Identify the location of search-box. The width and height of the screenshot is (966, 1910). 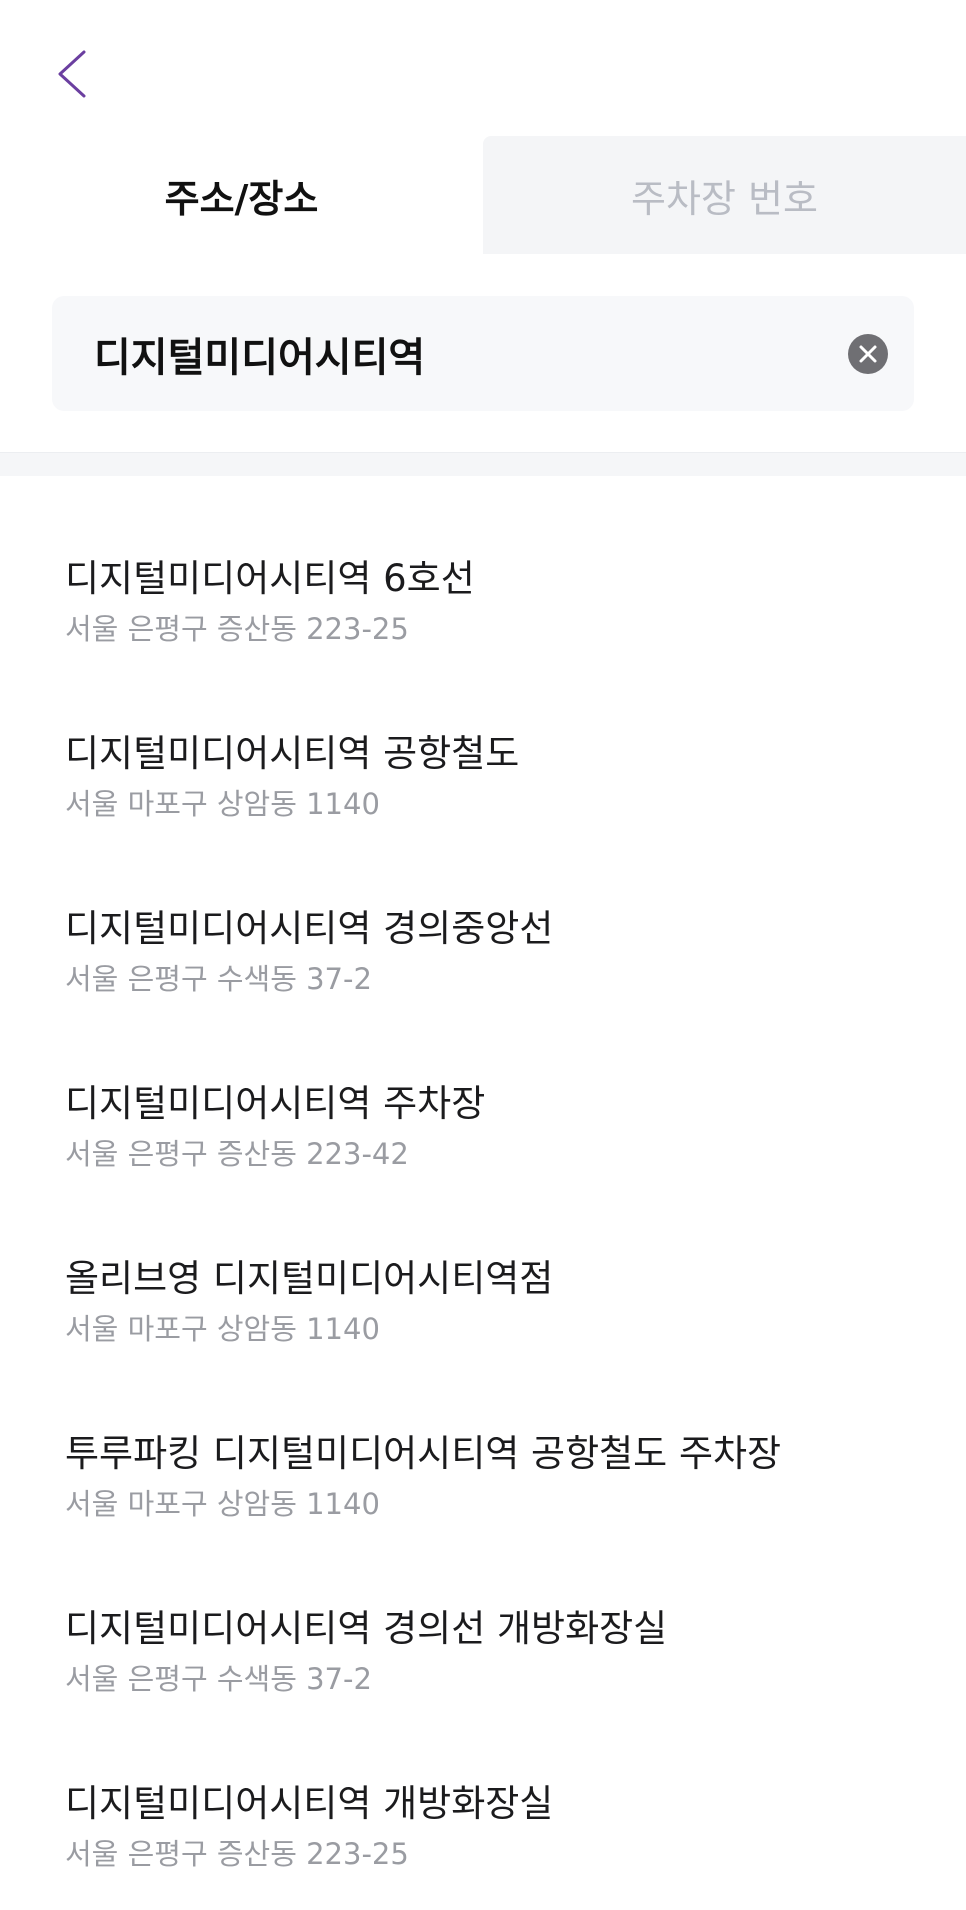
(483, 353).